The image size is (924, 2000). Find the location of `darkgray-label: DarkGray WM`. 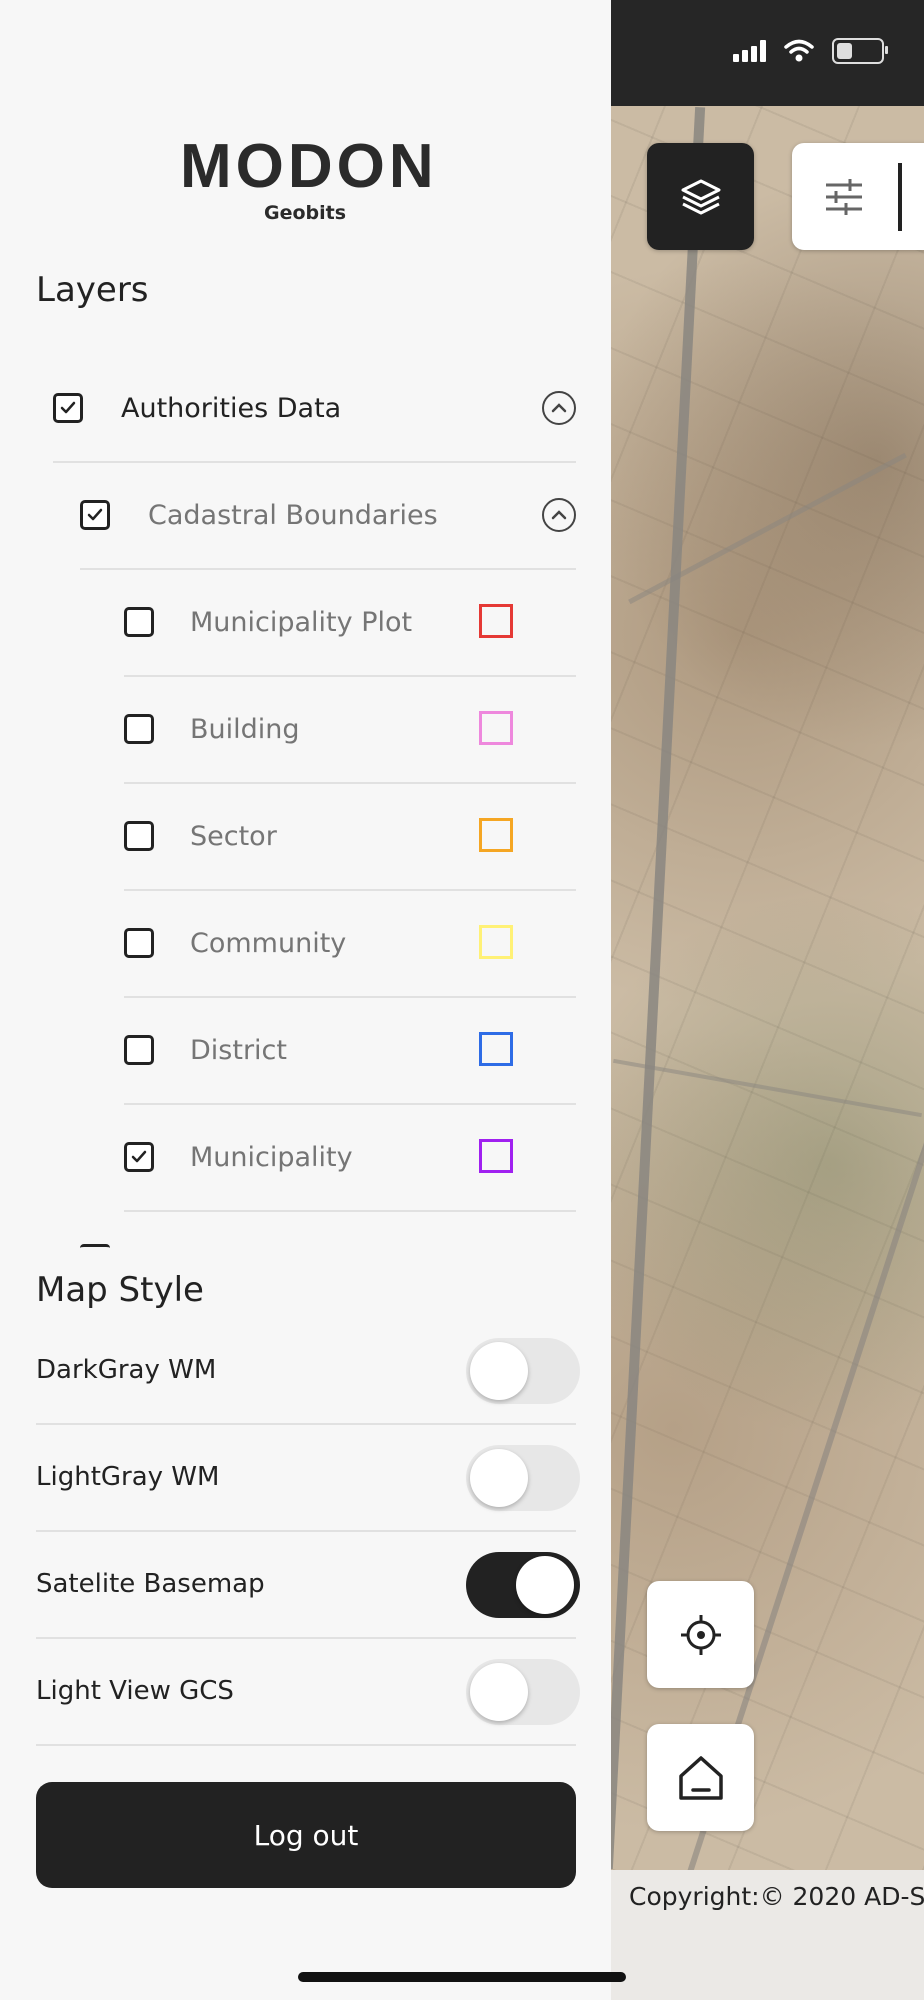

darkgray-label: DarkGray WM is located at coordinates (126, 1370).